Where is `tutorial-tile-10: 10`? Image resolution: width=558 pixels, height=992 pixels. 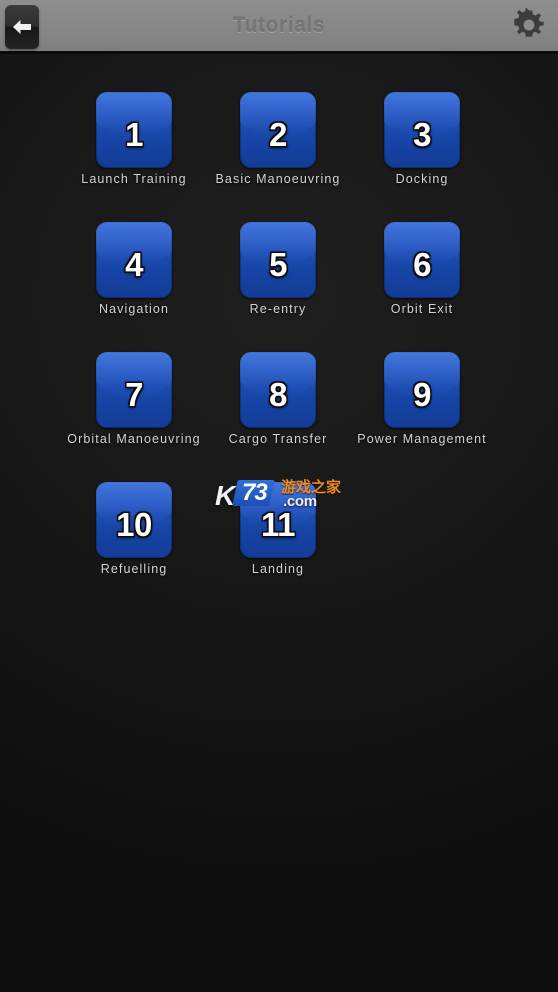 tutorial-tile-10: 10 is located at coordinates (134, 520).